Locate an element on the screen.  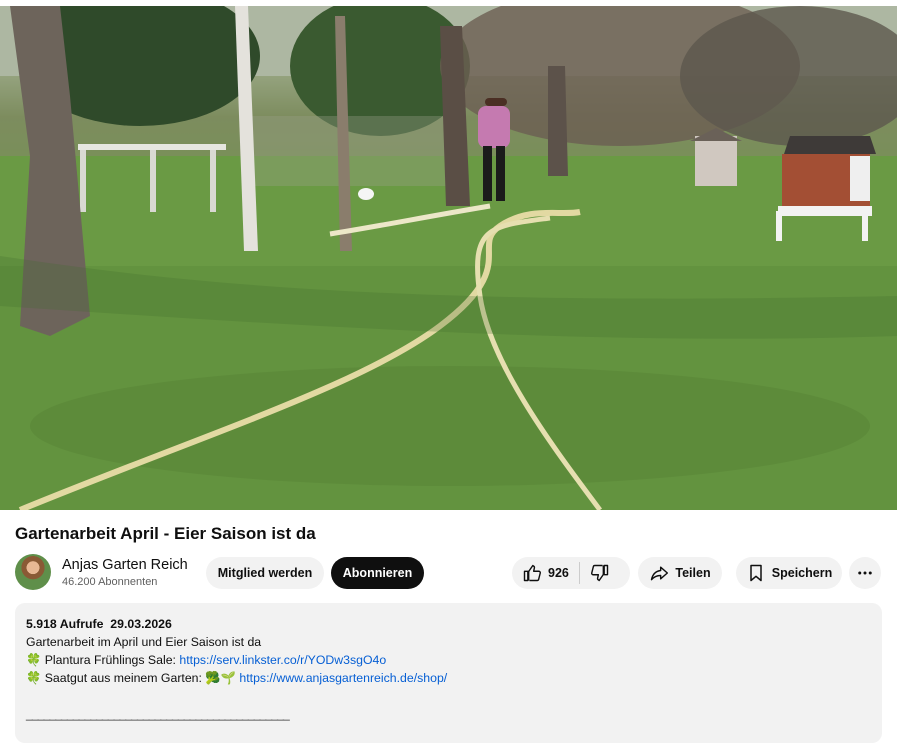
more-button is located at coordinates (865, 573).